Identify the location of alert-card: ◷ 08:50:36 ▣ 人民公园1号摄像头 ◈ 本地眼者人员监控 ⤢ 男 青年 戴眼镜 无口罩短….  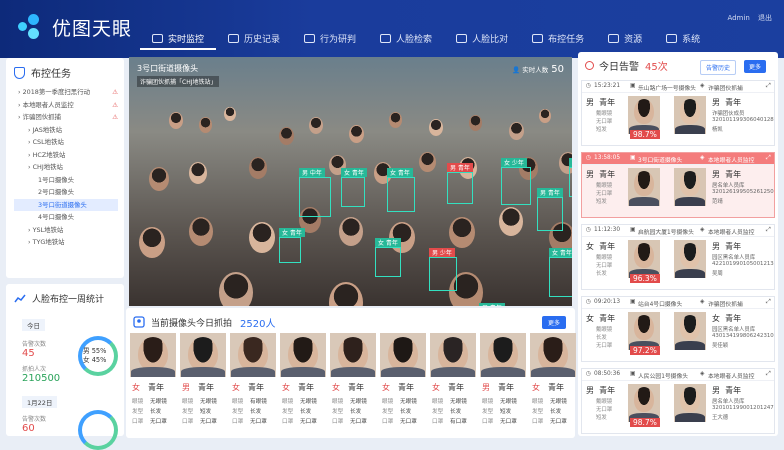
(678, 401).